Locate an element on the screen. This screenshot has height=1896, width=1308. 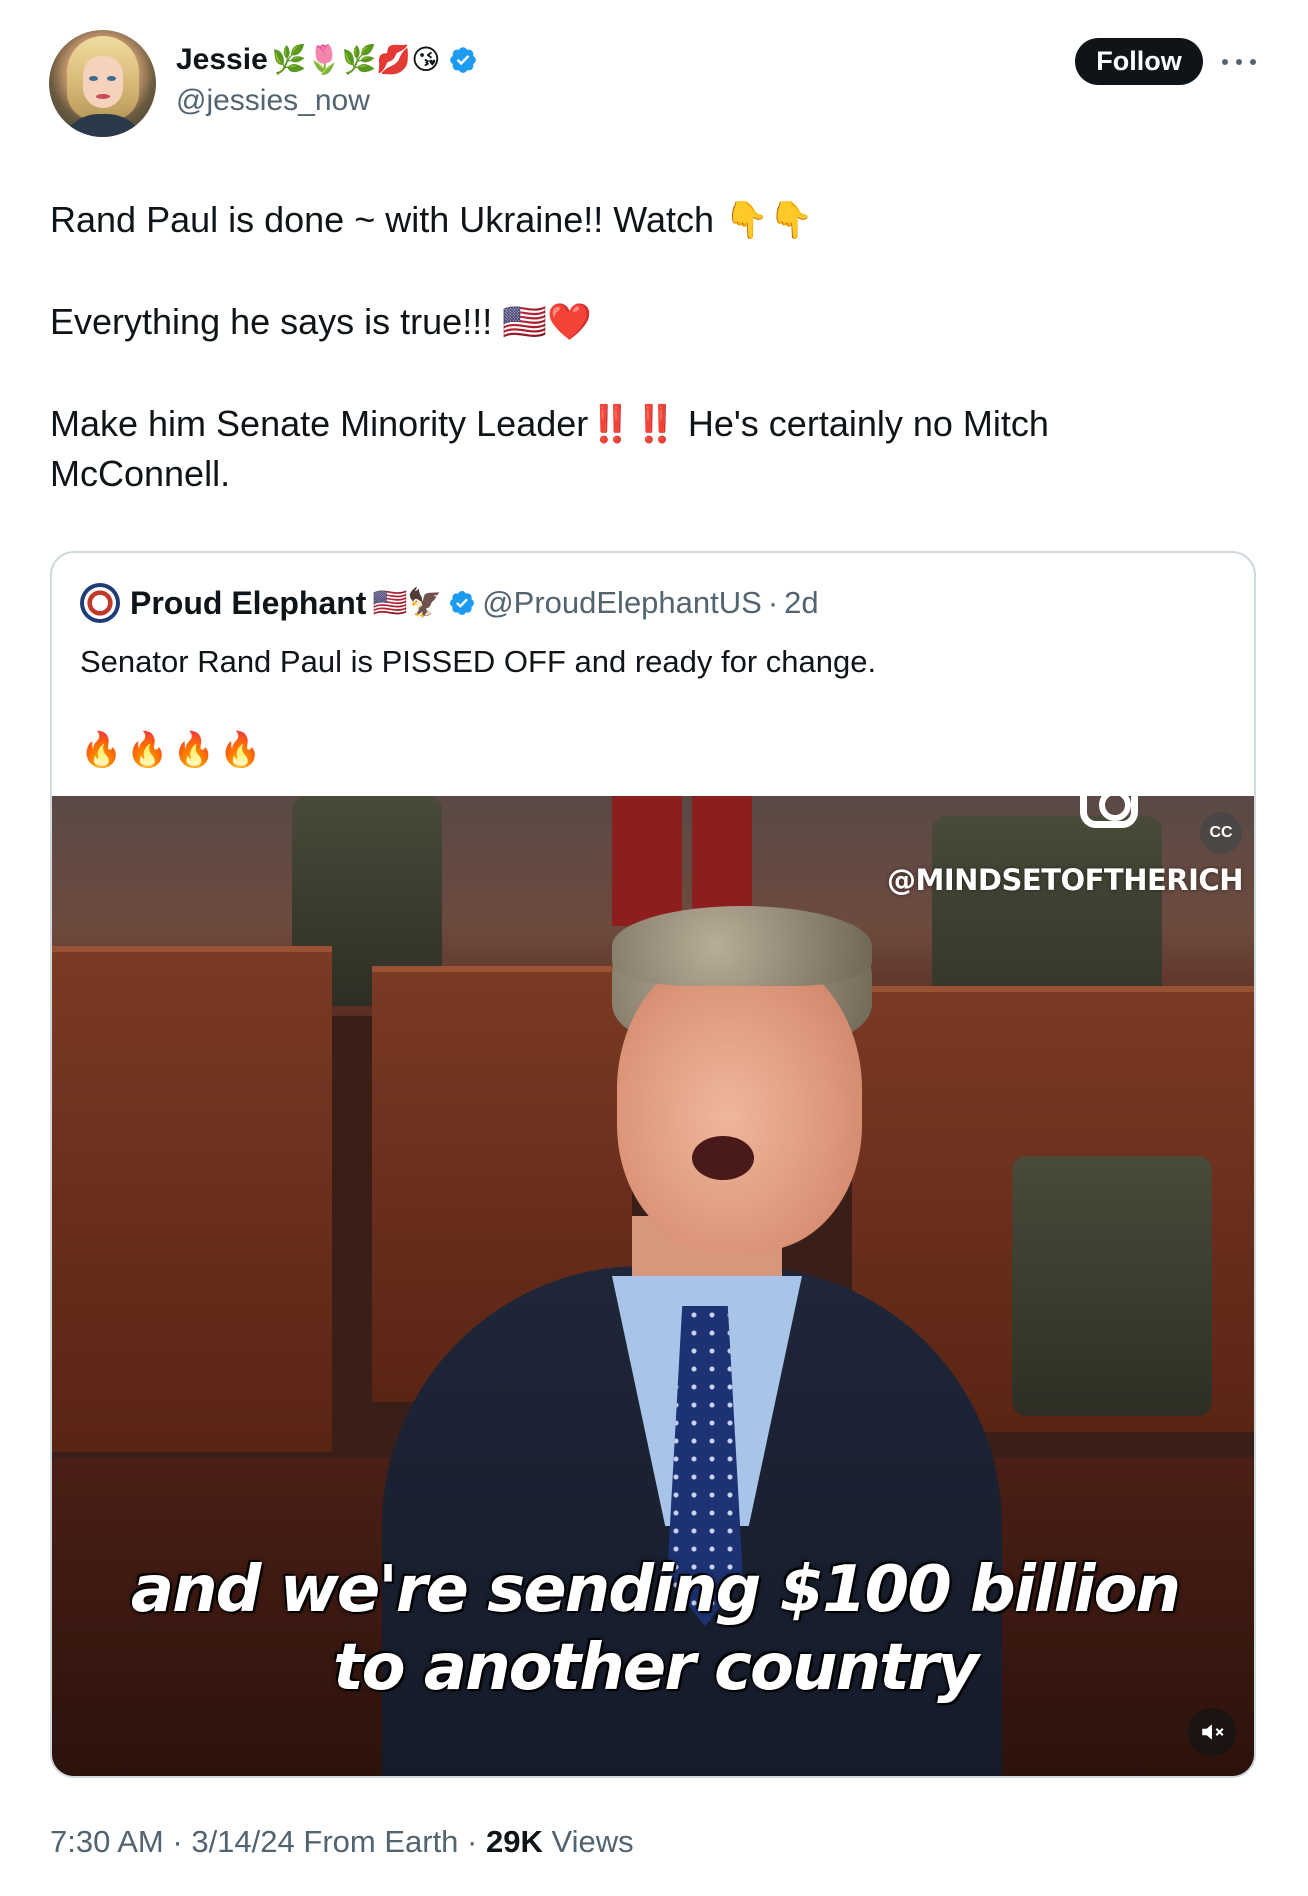
video-chair is located at coordinates (1112, 1286).